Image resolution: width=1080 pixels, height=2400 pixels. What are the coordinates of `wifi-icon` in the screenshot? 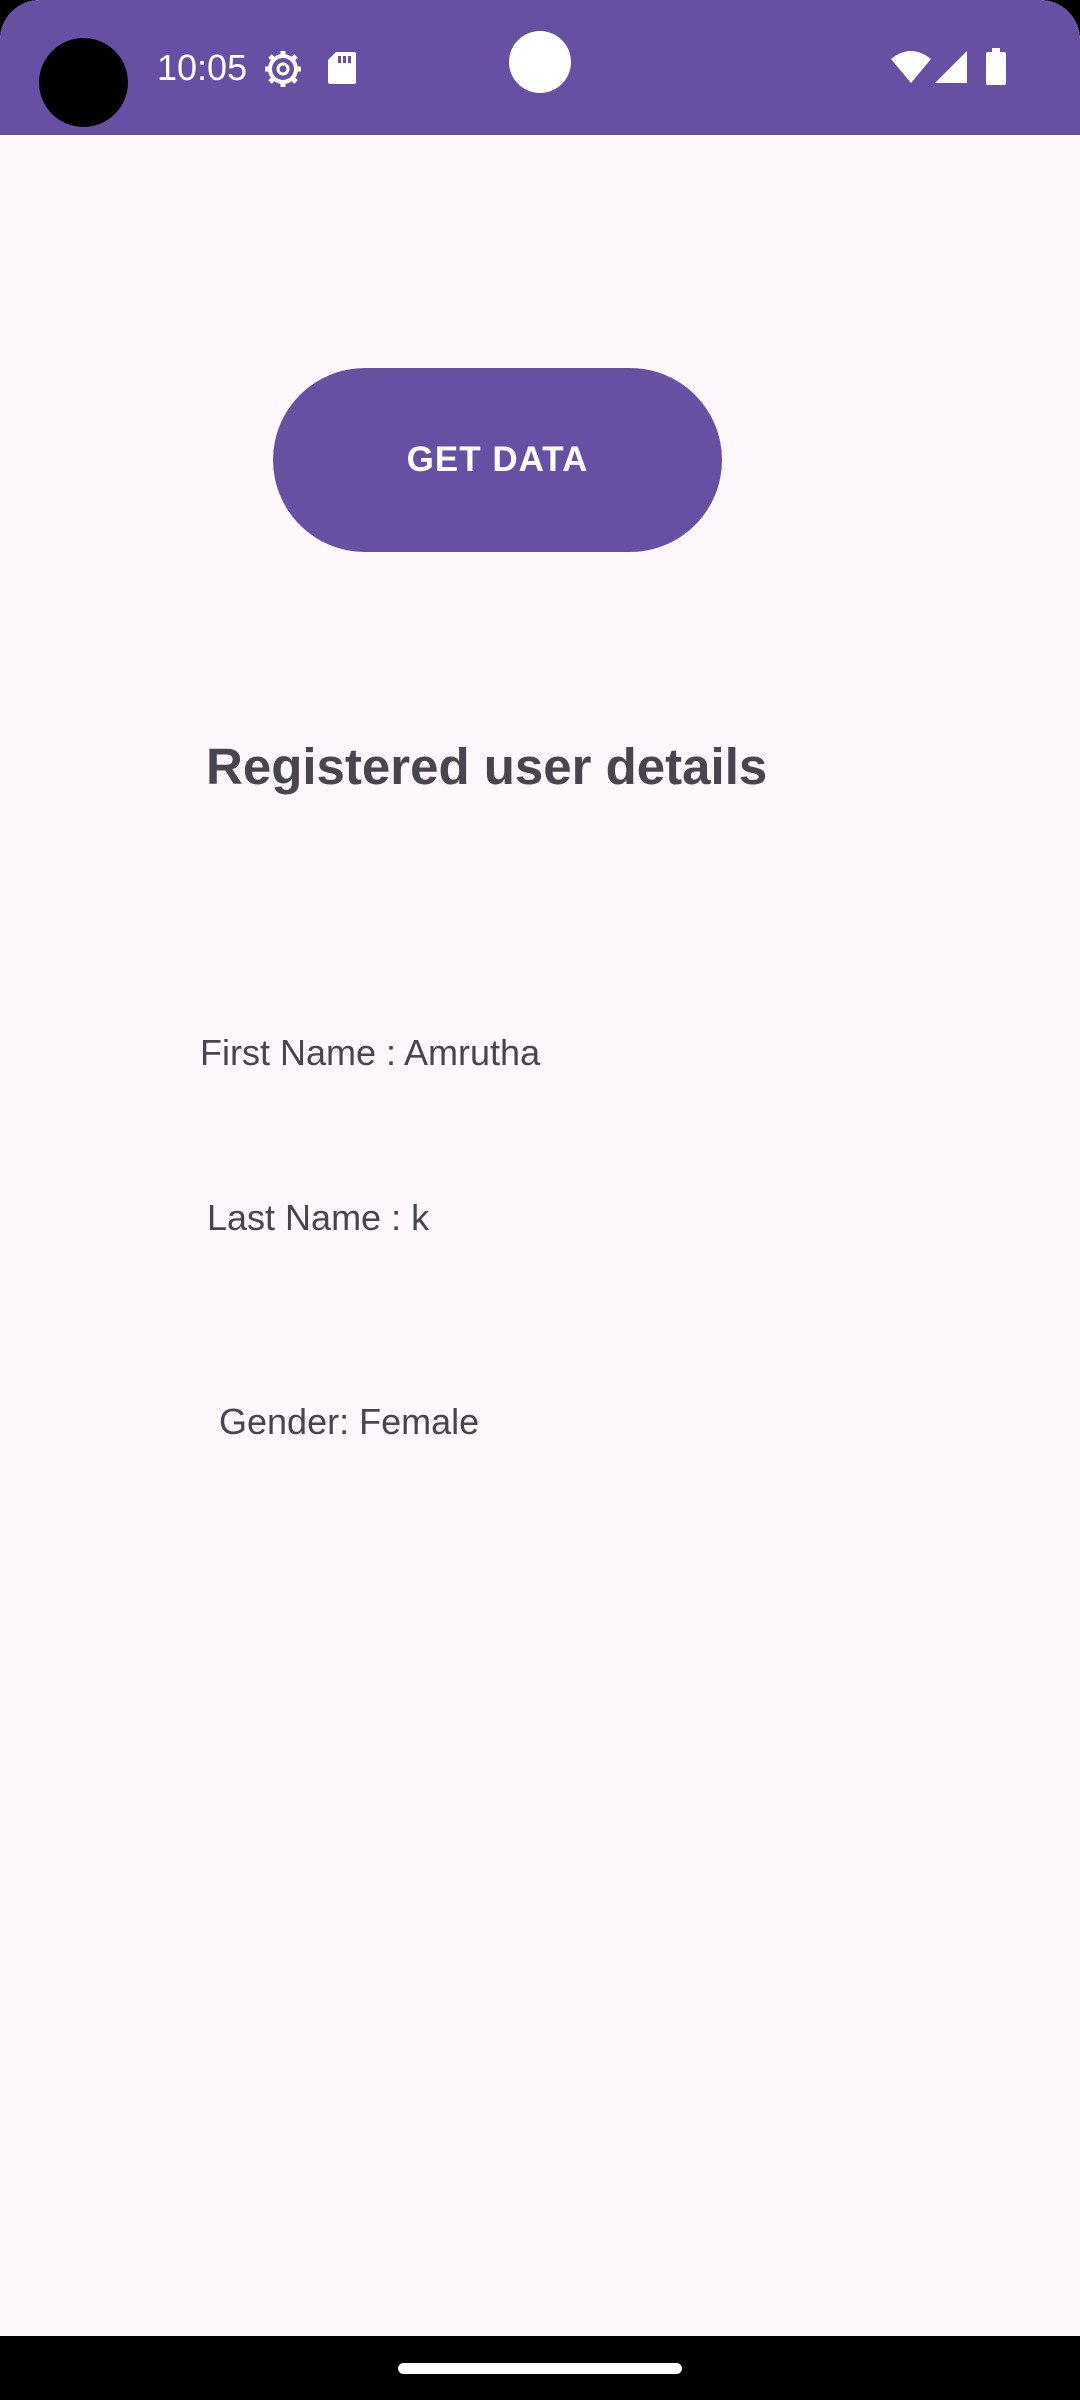 It's located at (911, 67).